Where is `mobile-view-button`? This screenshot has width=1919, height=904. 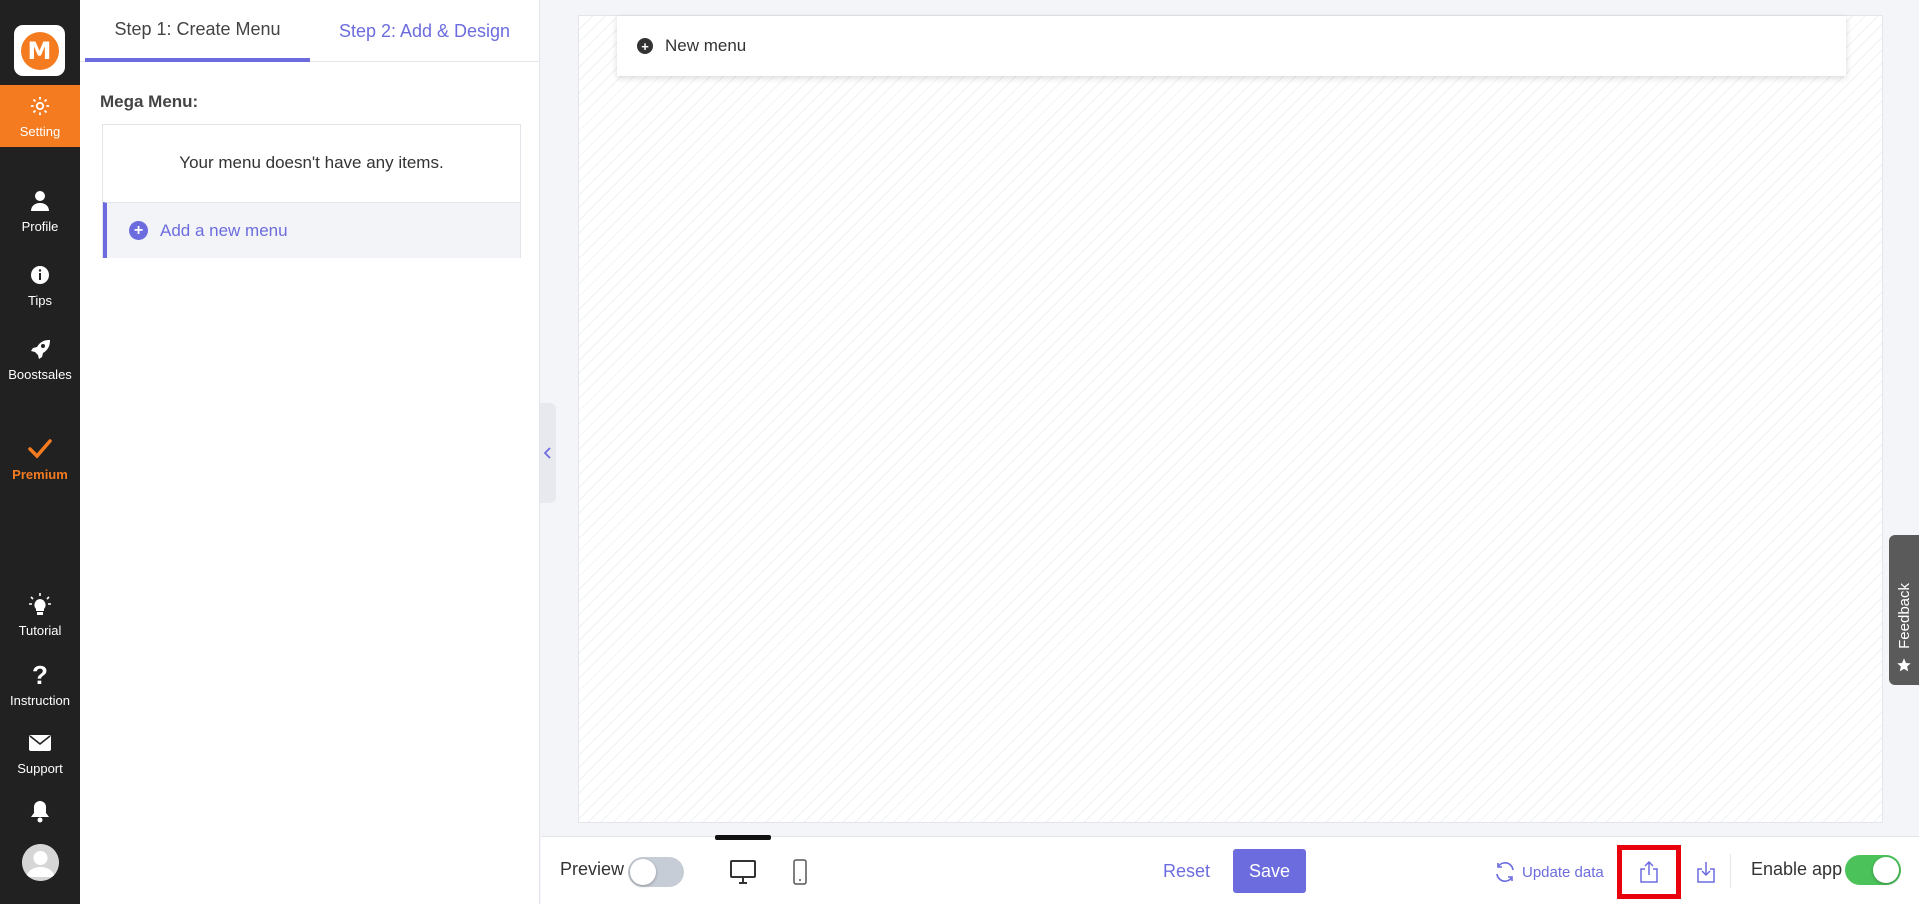
mobile-view-button is located at coordinates (800, 872).